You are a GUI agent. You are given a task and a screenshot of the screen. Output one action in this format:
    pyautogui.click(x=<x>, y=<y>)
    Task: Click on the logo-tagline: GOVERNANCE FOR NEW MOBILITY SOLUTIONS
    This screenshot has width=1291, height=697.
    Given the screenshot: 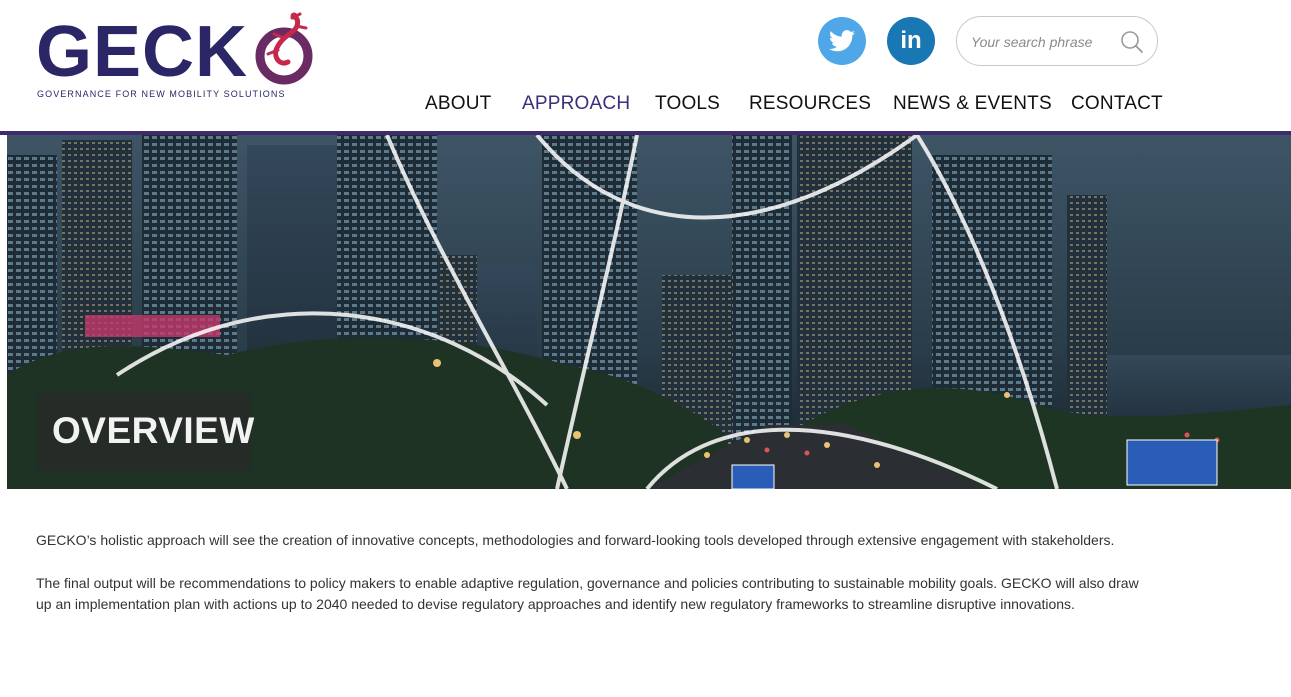 What is the action you would take?
    pyautogui.click(x=161, y=94)
    